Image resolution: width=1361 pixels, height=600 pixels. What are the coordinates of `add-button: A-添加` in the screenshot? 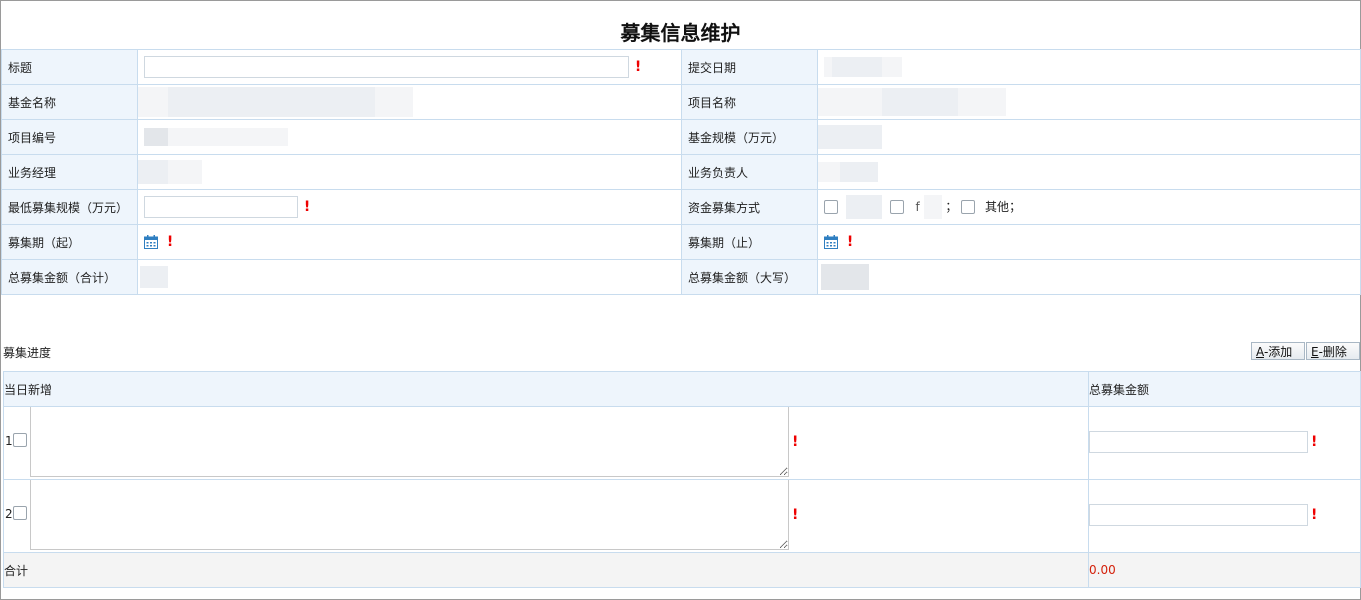 It's located at (1278, 351).